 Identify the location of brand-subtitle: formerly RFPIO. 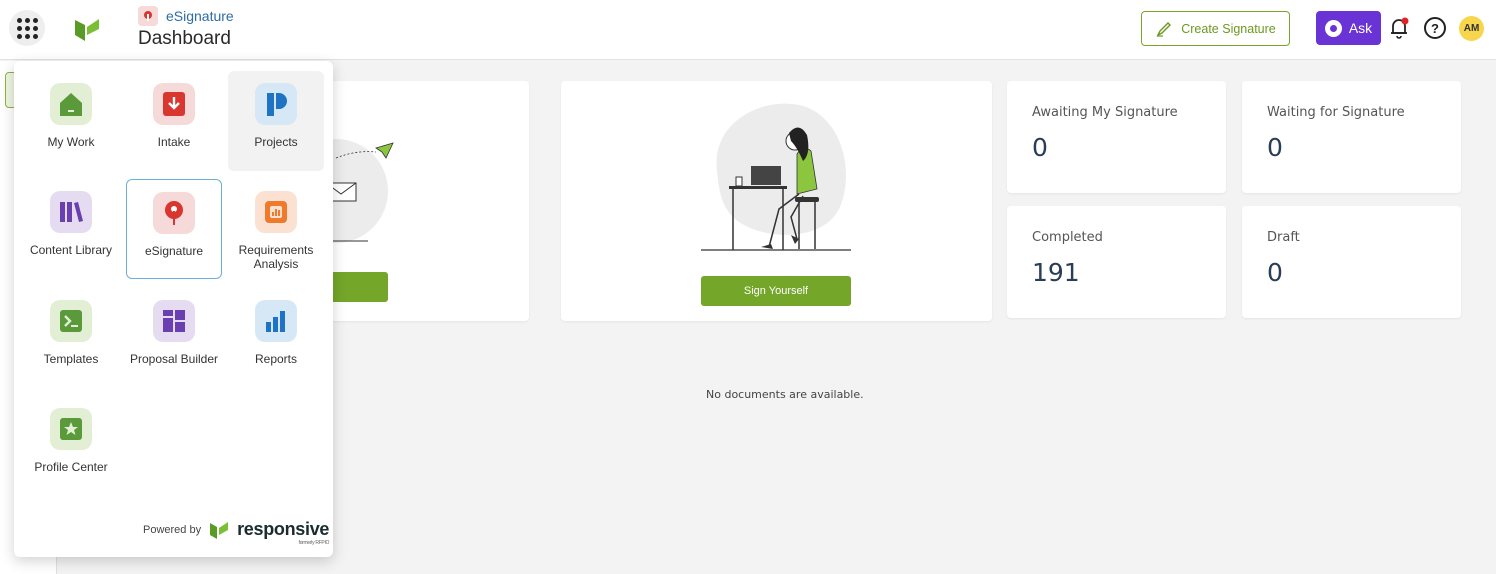
(314, 543).